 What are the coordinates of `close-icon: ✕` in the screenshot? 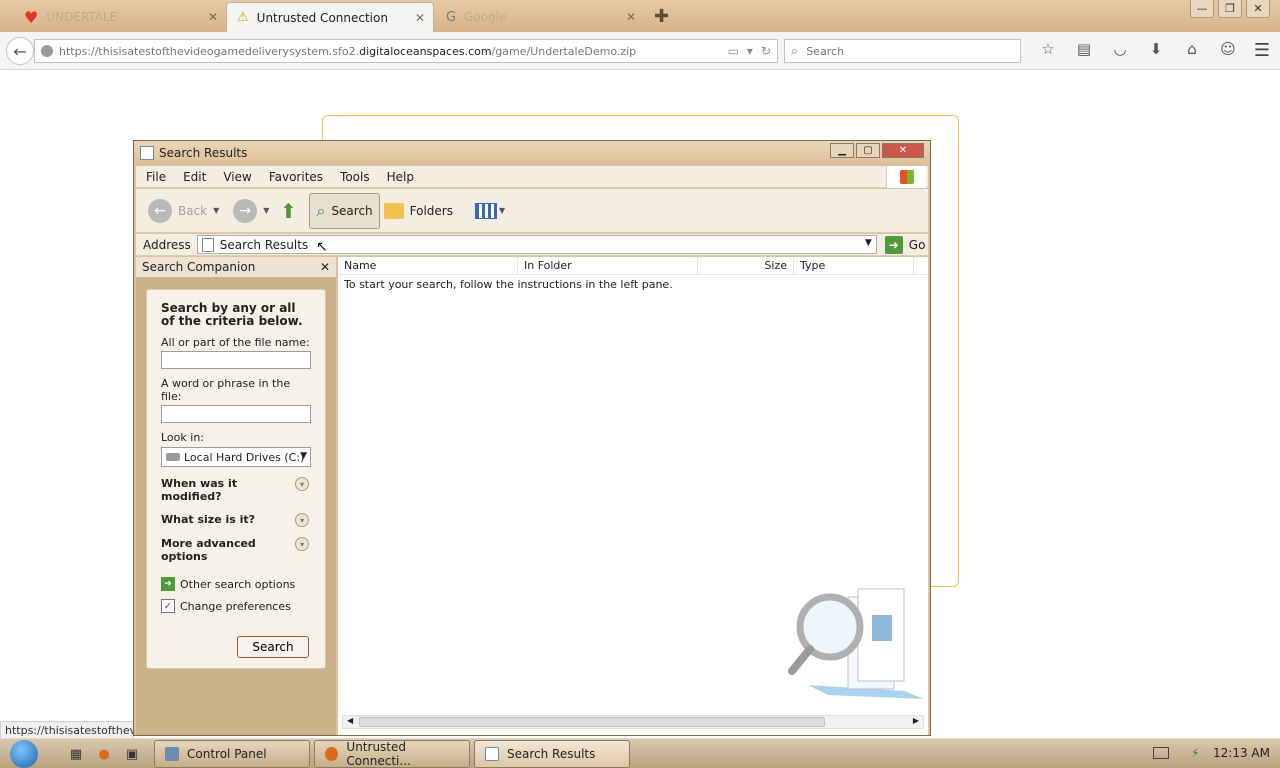 It's located at (325, 267).